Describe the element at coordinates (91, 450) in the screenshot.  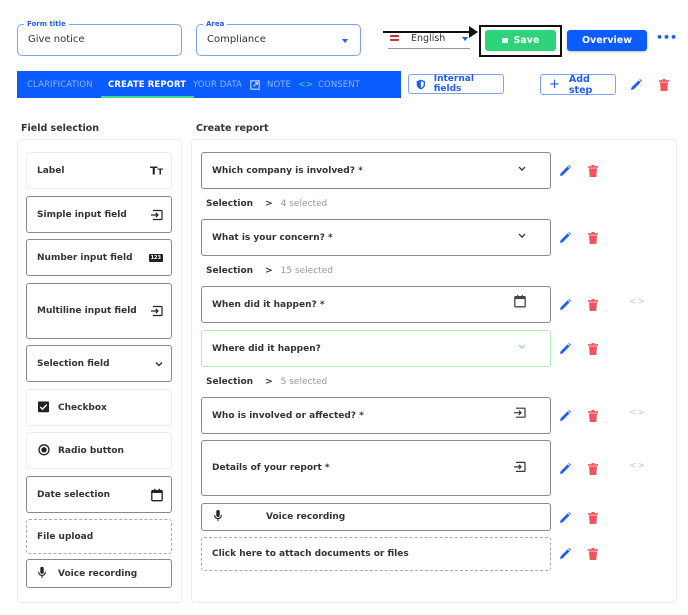
I see `palette-item-text: Radio button` at that location.